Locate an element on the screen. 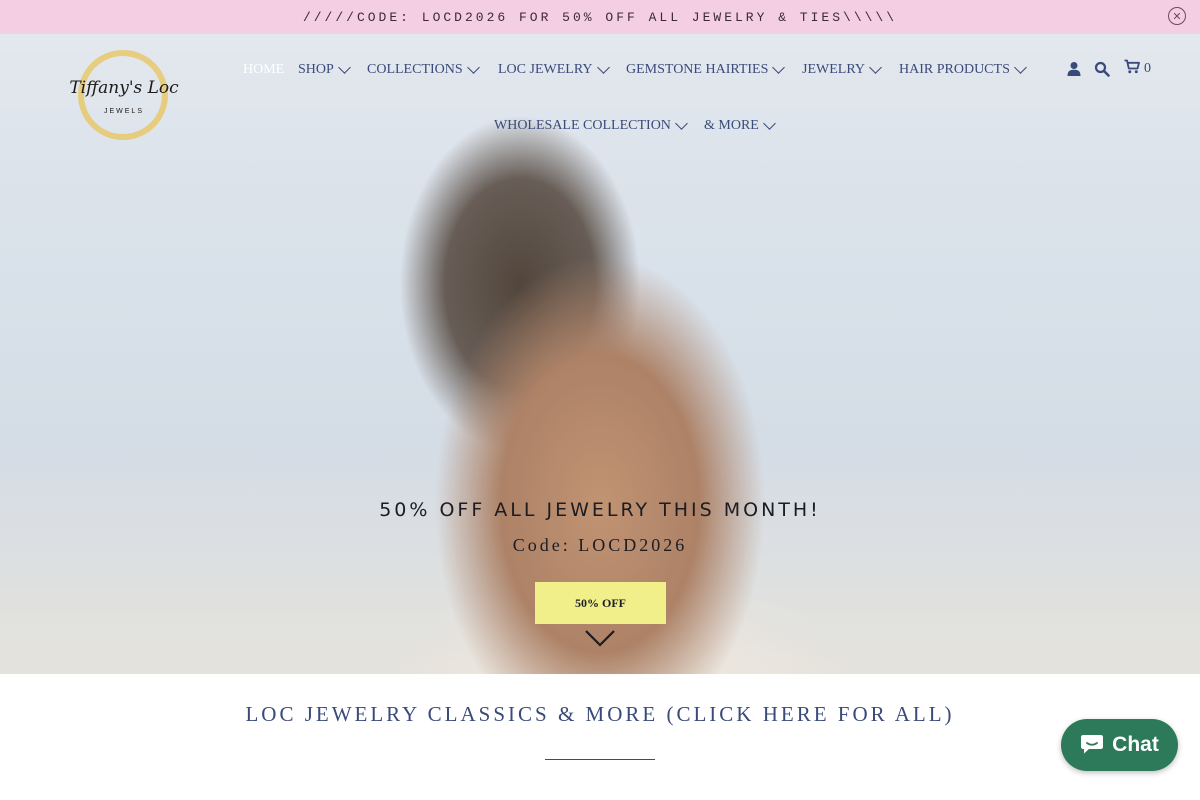 This screenshot has width=1200, height=800. nav-item-collections: COLLECTIONS is located at coordinates (423, 69).